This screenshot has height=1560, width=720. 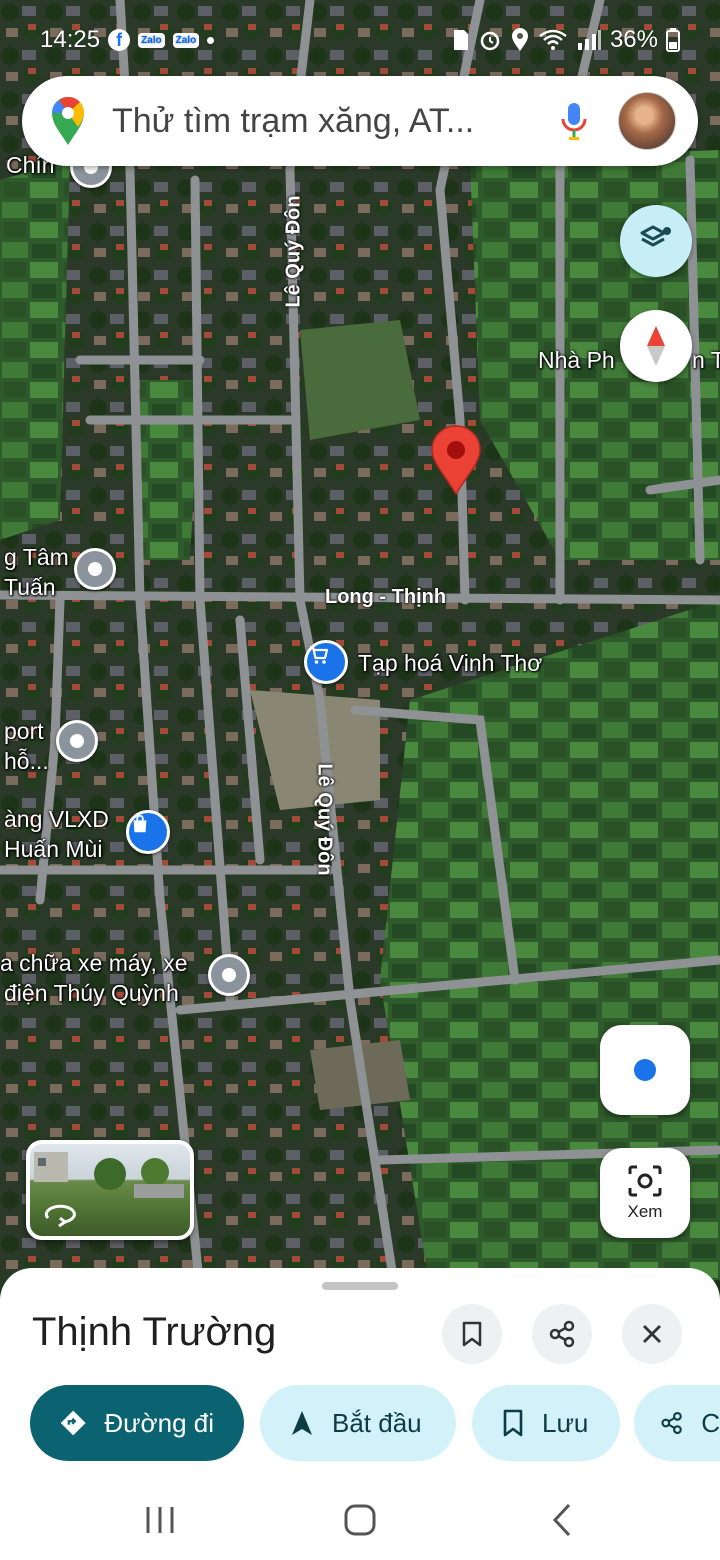 I want to click on view-button-label: Xem, so click(x=645, y=1211).